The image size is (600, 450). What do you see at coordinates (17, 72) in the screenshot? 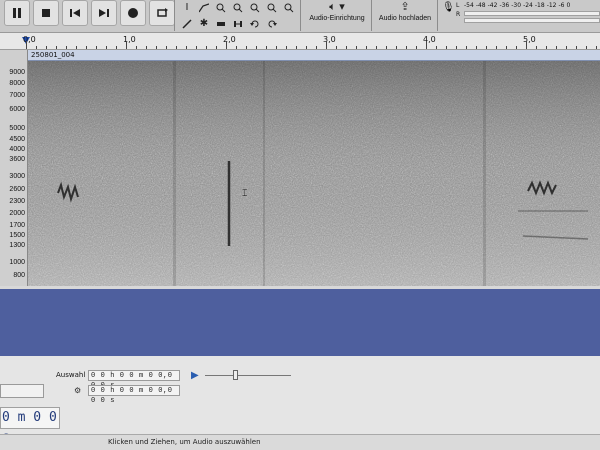
I see `frequency-label: 9000` at bounding box center [17, 72].